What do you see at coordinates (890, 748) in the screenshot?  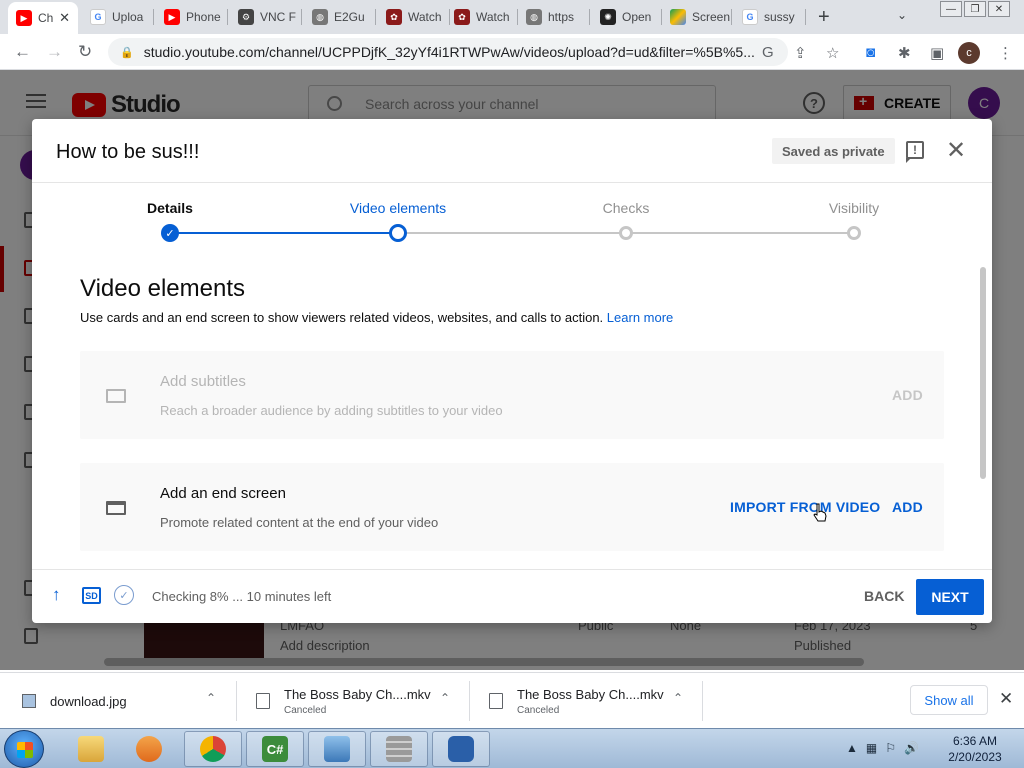 I see `action-center-flag-icon: ⚐` at bounding box center [890, 748].